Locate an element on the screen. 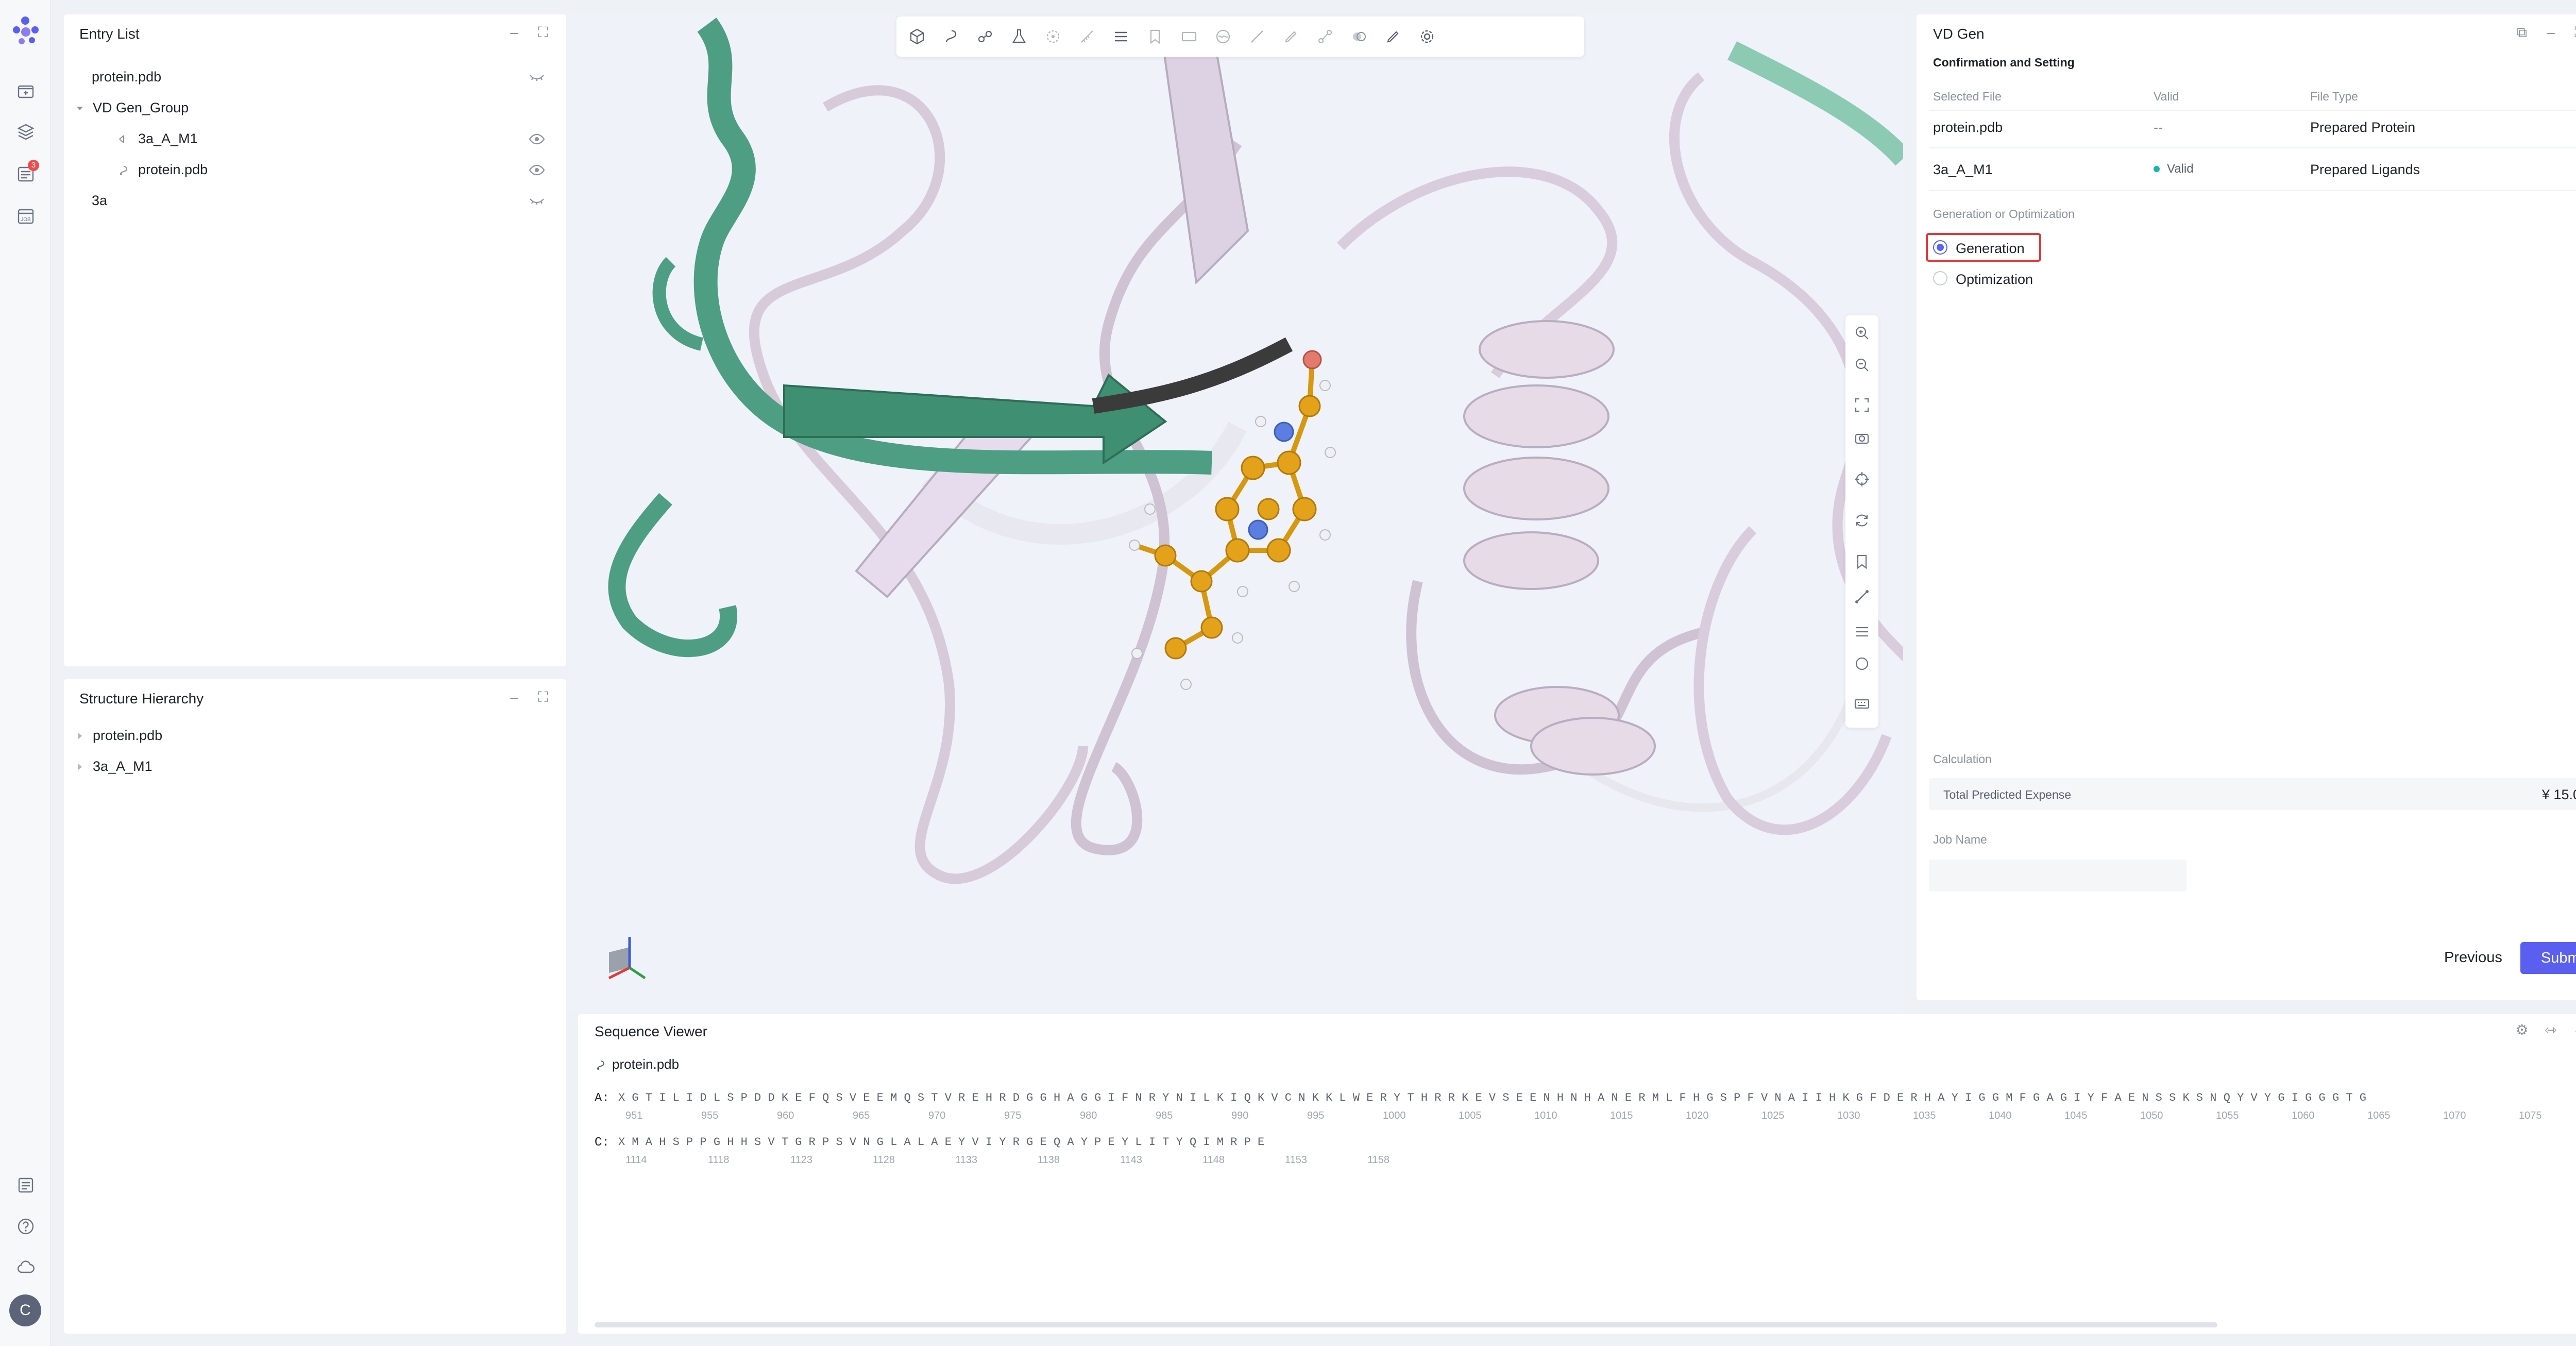 The height and width of the screenshot is (1346, 2576). job-name-label: Job Name is located at coordinates (1960, 839).